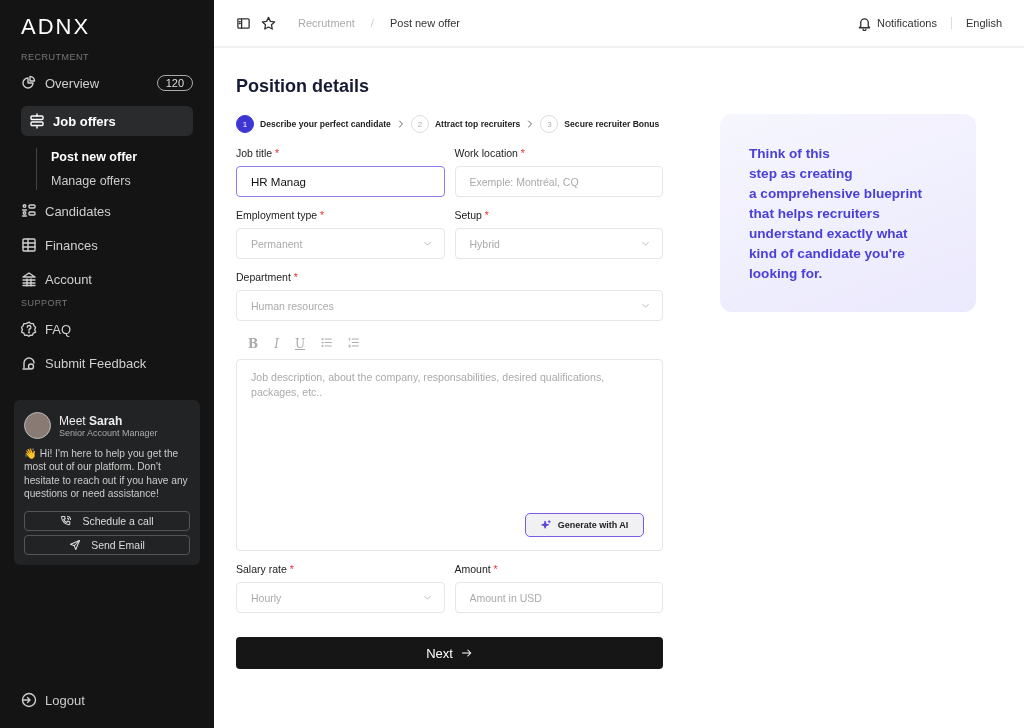 The image size is (1024, 728). Describe the element at coordinates (546, 525) in the screenshot. I see `sparkle-icon` at that location.